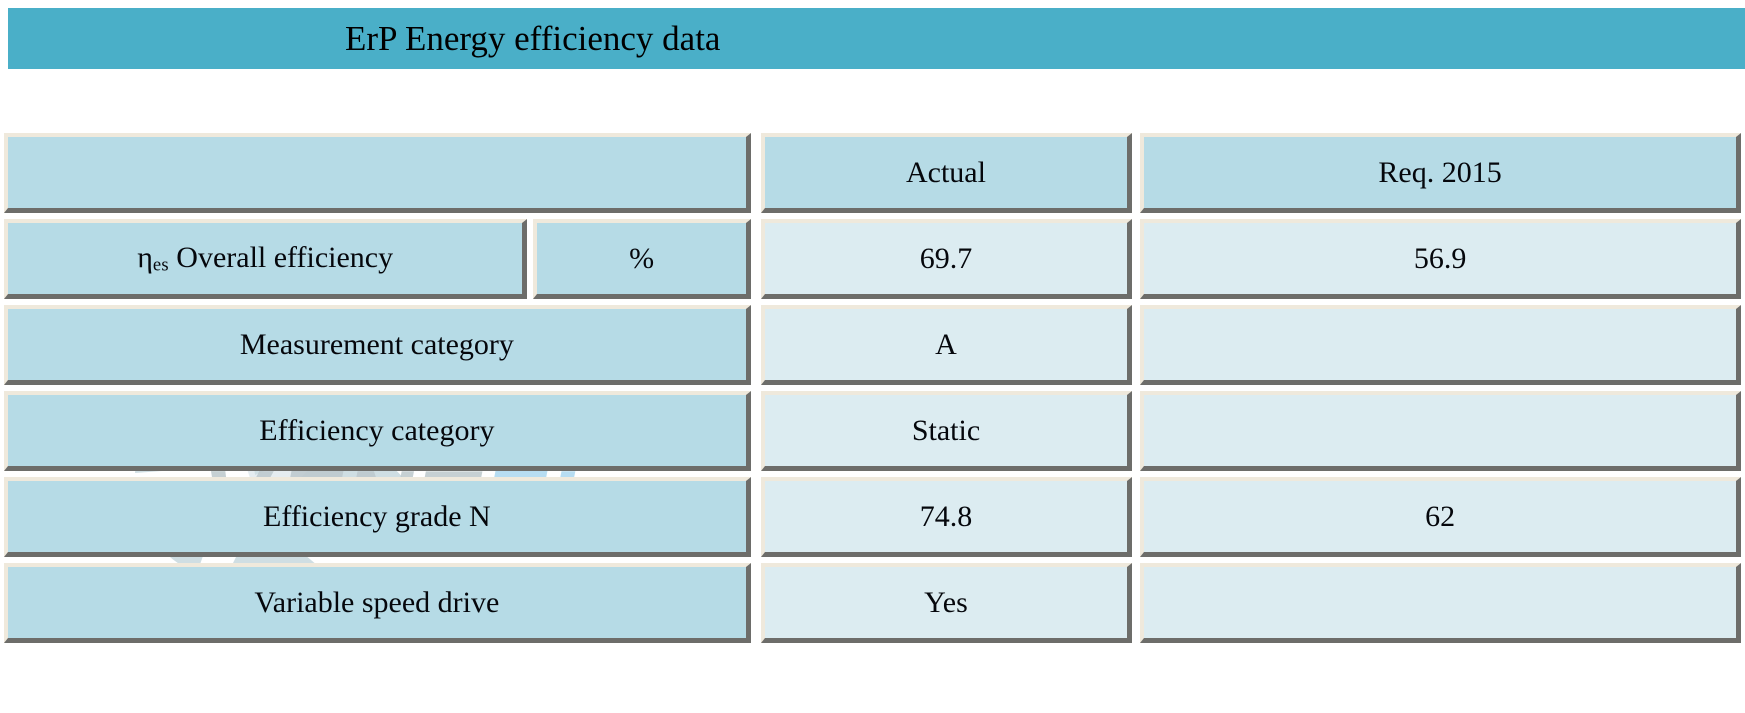  What do you see at coordinates (1440, 603) in the screenshot?
I see `row-required-variable-speed-drive` at bounding box center [1440, 603].